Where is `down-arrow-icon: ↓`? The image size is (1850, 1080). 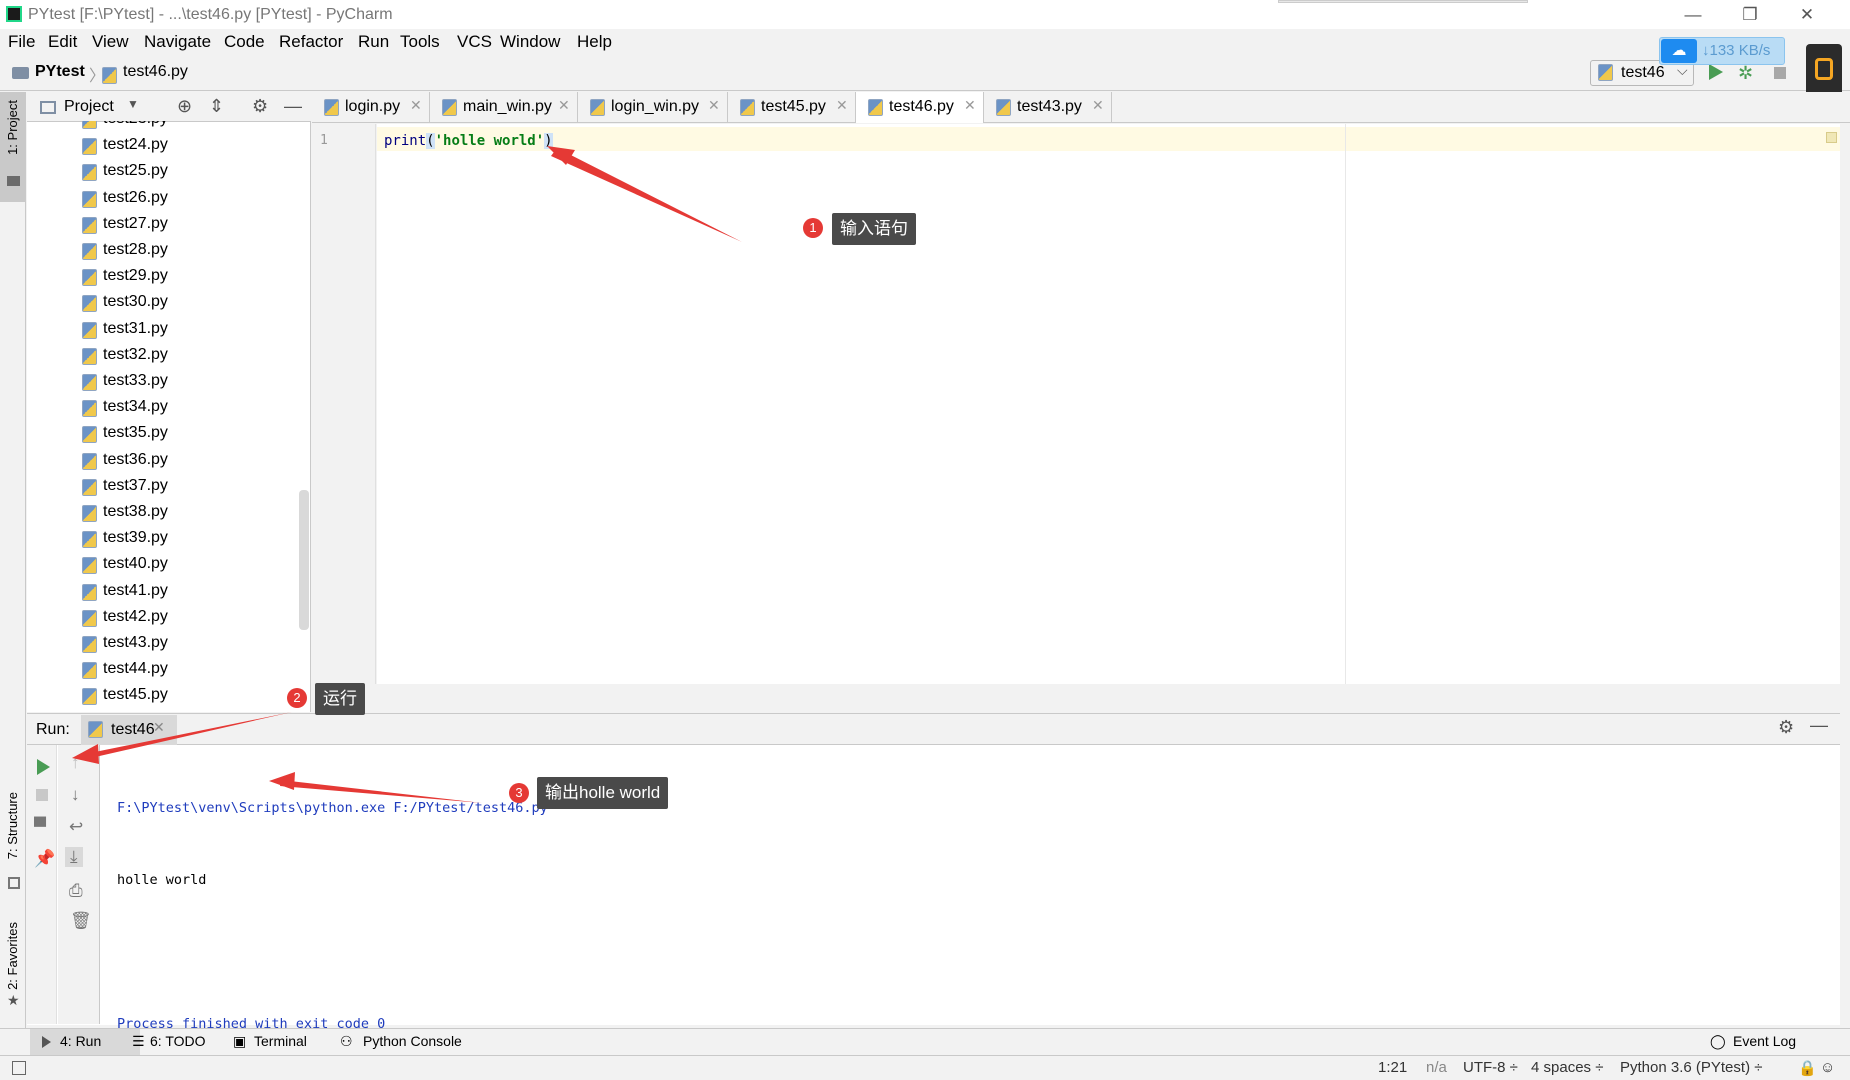
down-arrow-icon: ↓ is located at coordinates (75, 795).